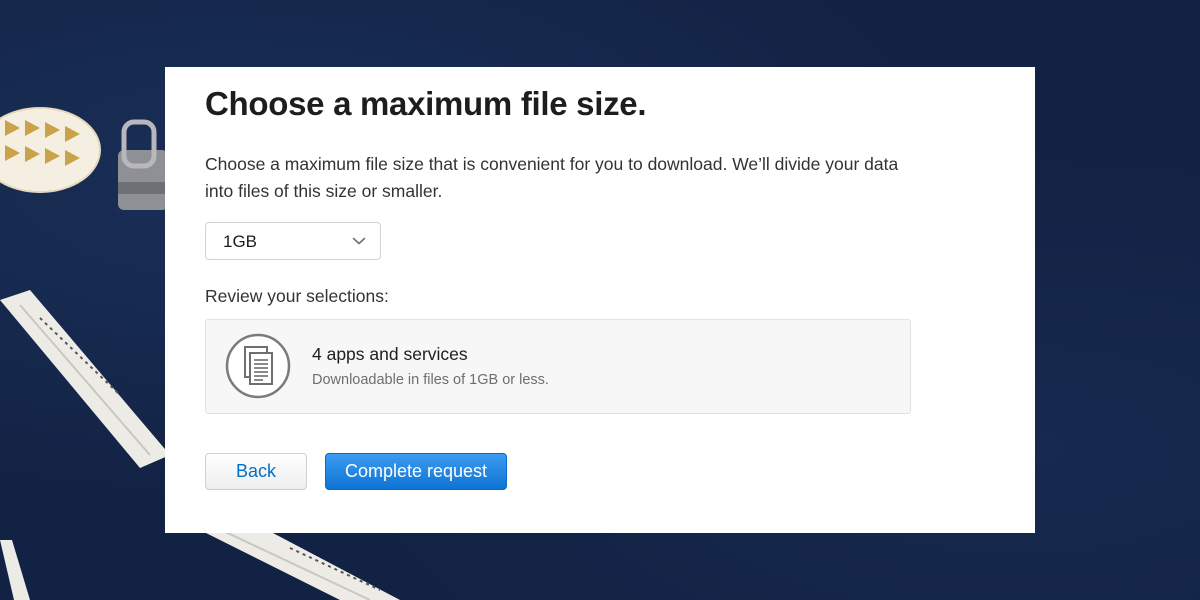 Image resolution: width=1200 pixels, height=600 pixels. What do you see at coordinates (416, 471) in the screenshot?
I see `complete-request-button: Complete request` at bounding box center [416, 471].